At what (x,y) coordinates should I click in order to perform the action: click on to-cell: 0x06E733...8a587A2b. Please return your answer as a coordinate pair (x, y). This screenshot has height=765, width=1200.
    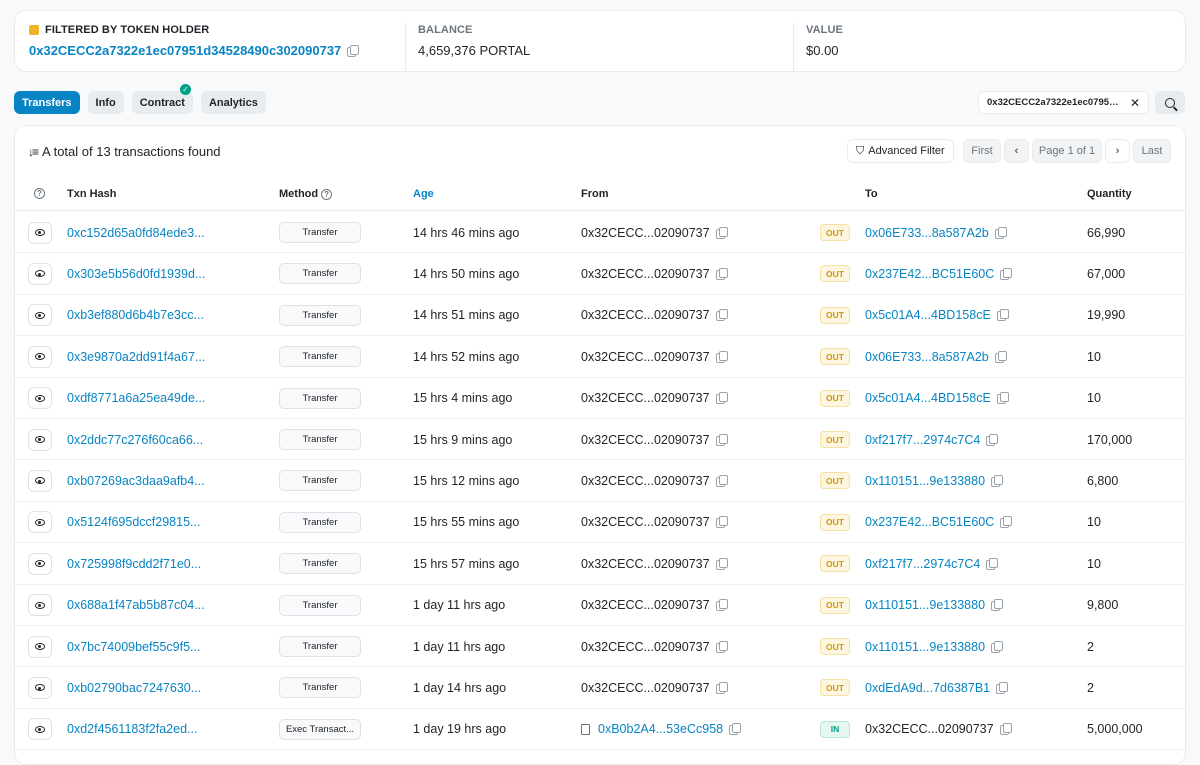
    Looking at the image, I should click on (936, 232).